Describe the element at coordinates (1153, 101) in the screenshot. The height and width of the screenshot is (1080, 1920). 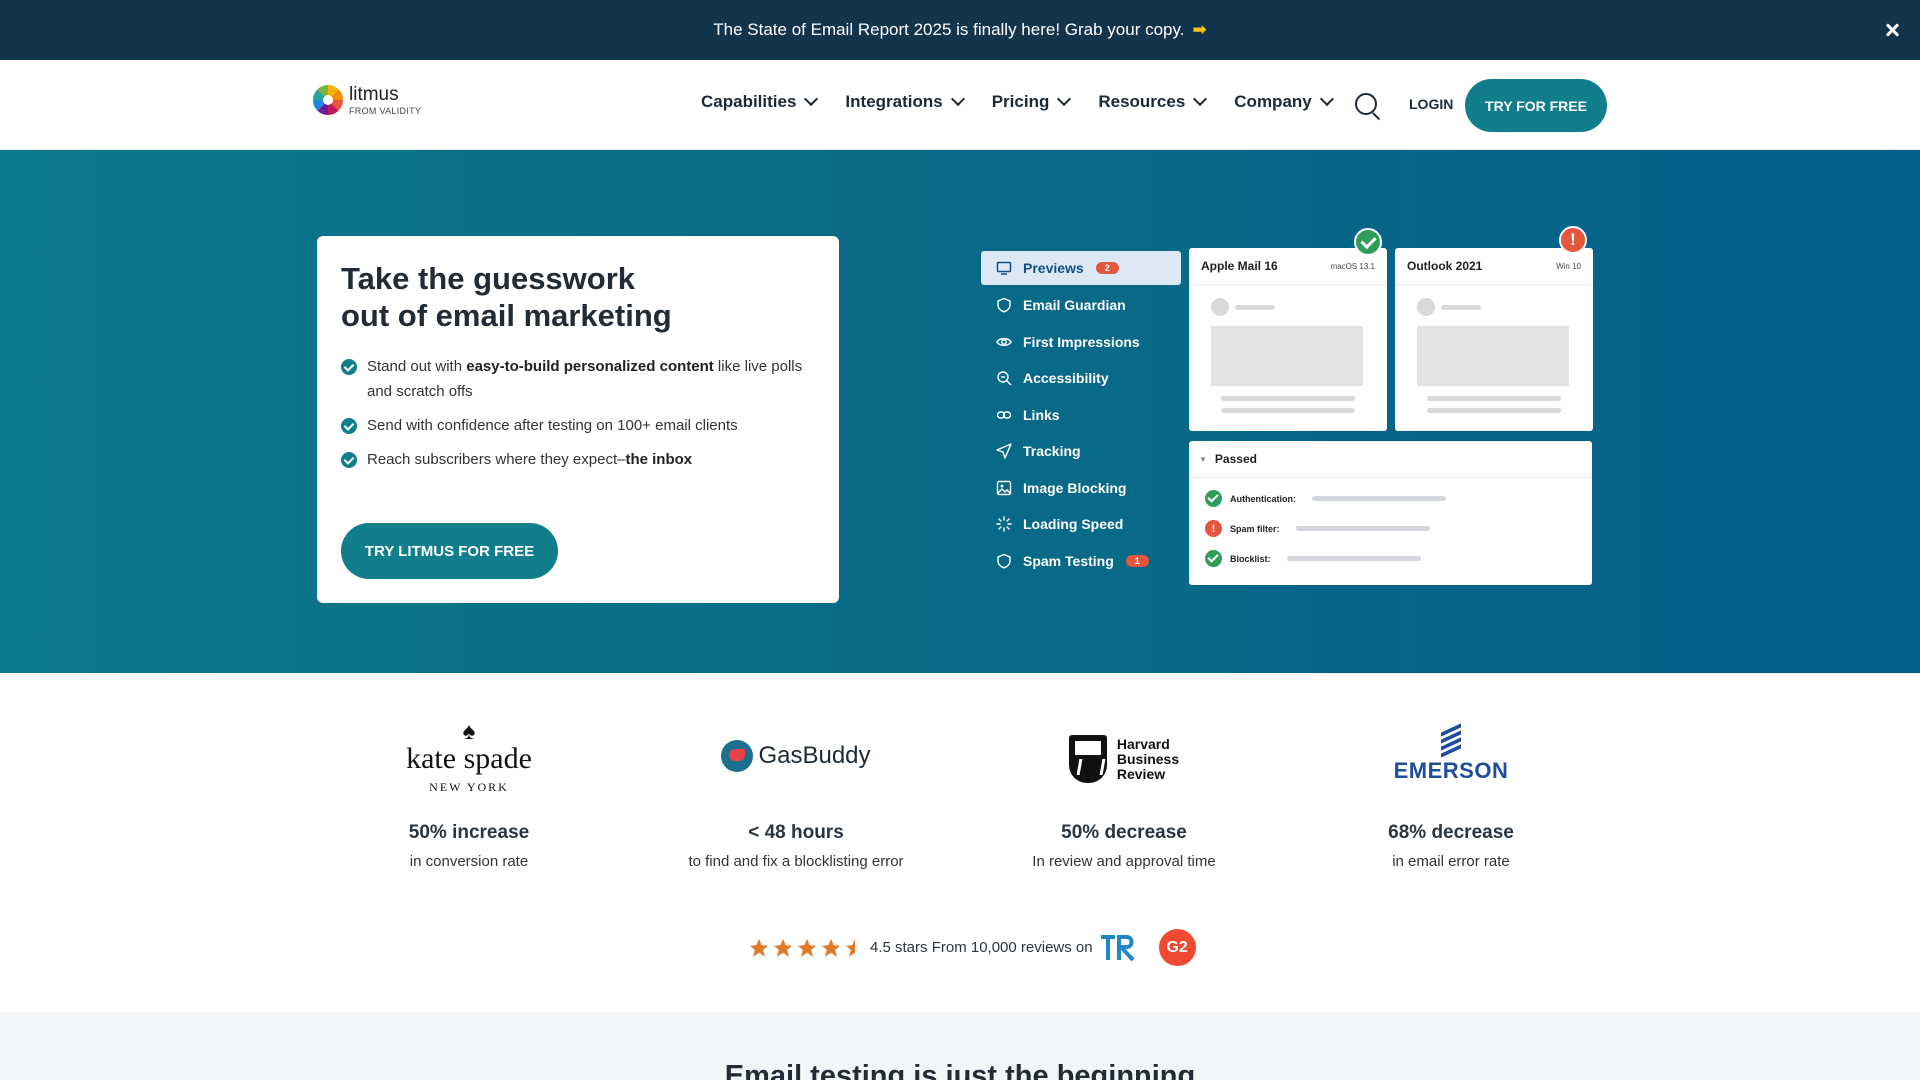
I see `nav-item-resources: Resources` at that location.